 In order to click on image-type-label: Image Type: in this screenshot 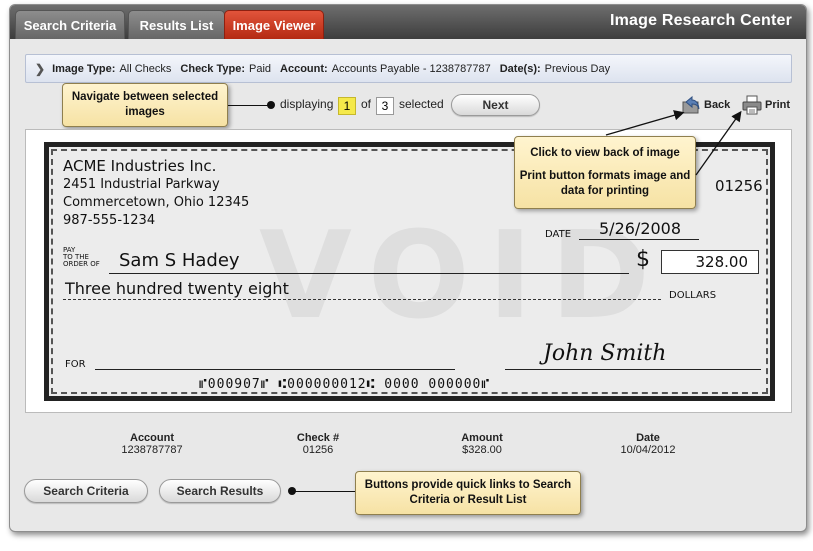, I will do `click(84, 68)`.